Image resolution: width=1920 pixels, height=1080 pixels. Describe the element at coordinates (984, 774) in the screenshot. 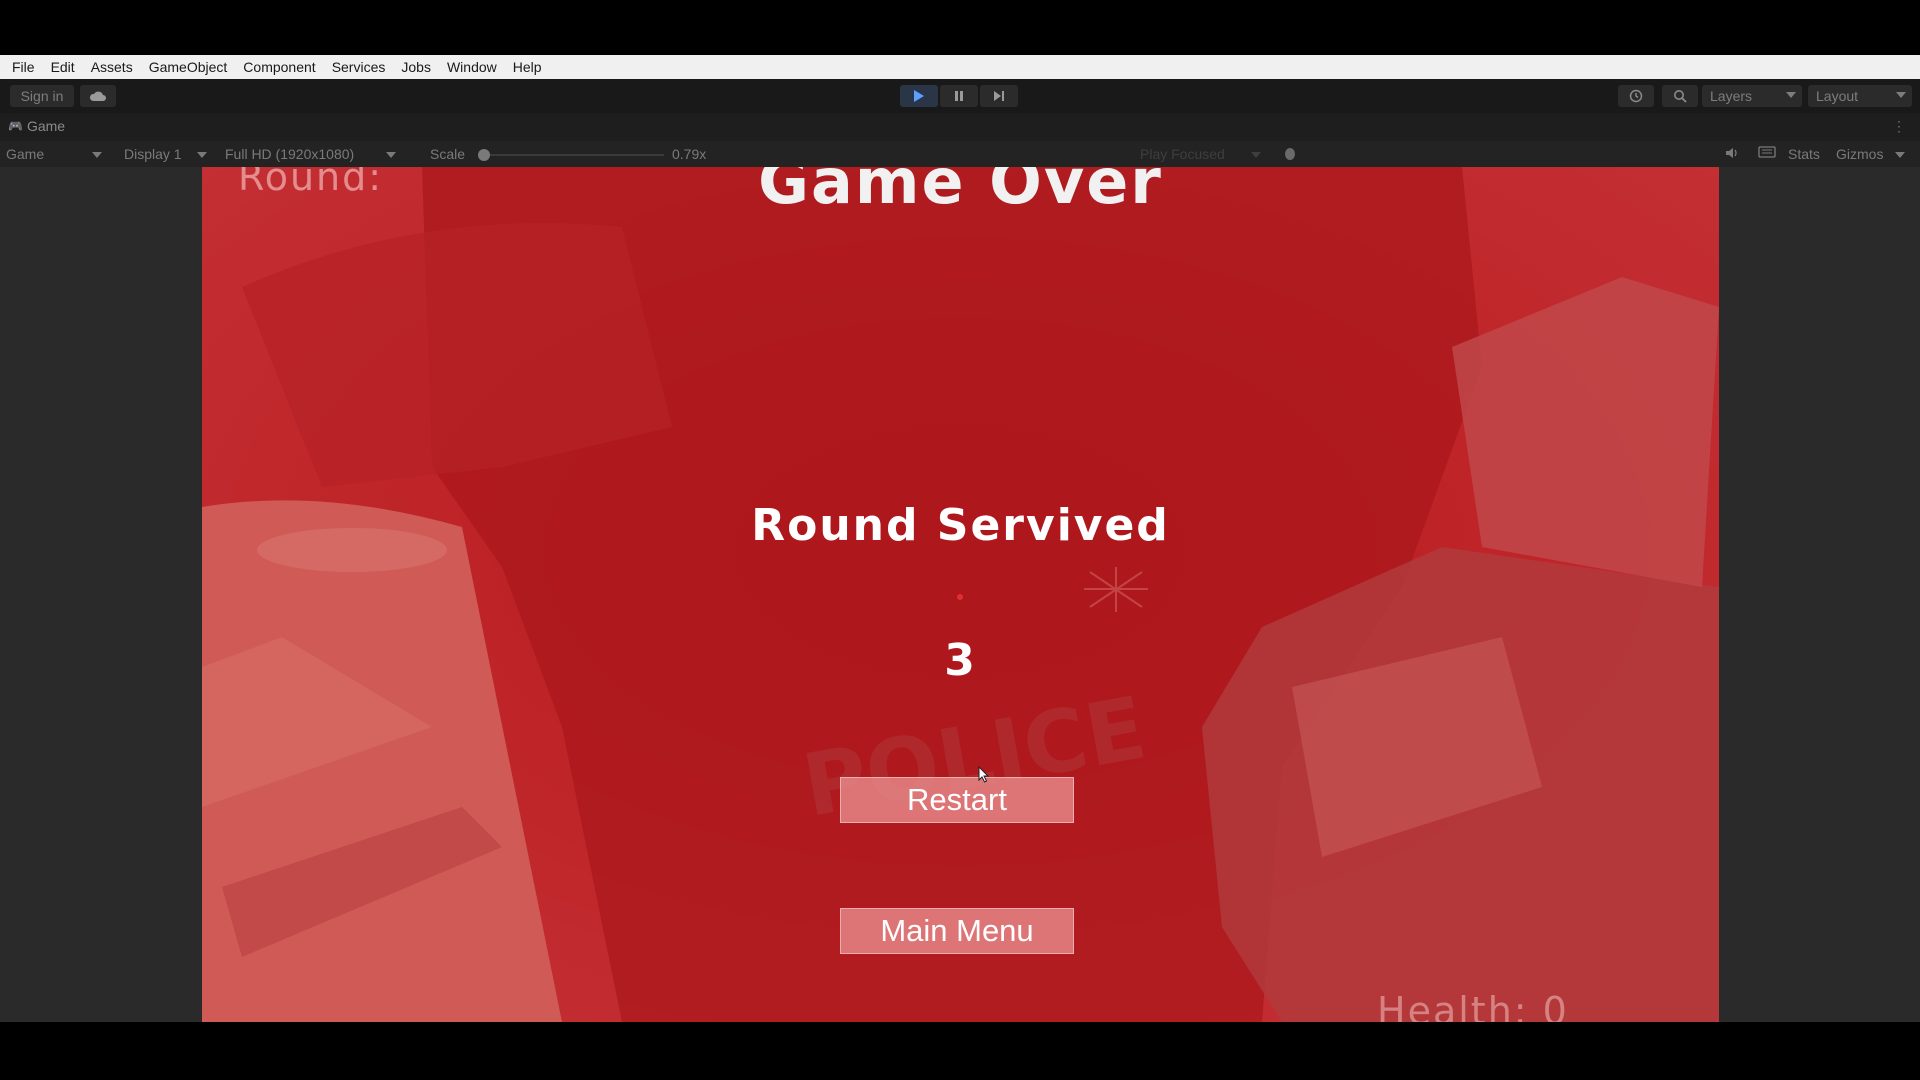

I see `mouse-cursor-icon` at that location.